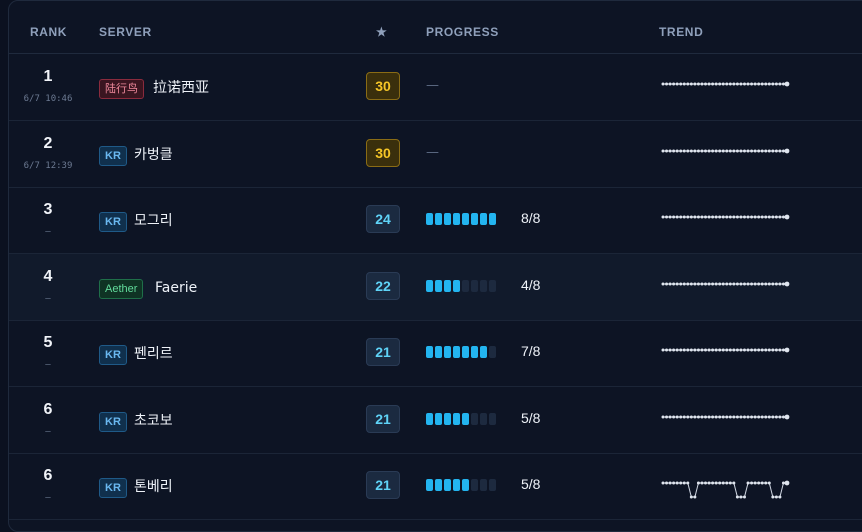  I want to click on server-name: 톤베리, so click(153, 487).